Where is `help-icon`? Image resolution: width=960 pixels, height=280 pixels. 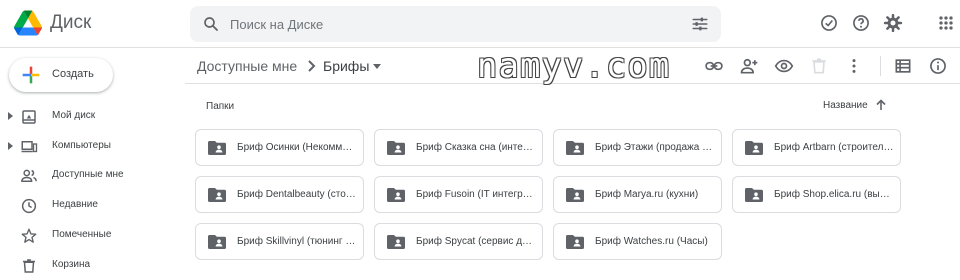
help-icon is located at coordinates (861, 23).